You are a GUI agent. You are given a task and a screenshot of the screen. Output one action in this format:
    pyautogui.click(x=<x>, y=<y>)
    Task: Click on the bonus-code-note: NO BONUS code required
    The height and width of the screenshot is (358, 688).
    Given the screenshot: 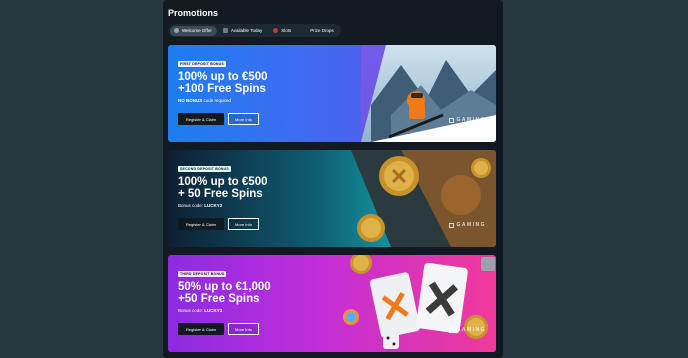 What is the action you would take?
    pyautogui.click(x=204, y=100)
    